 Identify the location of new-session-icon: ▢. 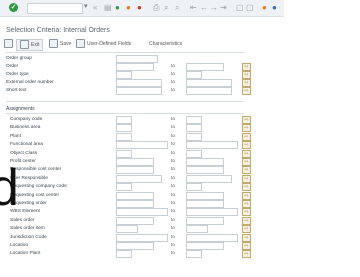
(240, 8).